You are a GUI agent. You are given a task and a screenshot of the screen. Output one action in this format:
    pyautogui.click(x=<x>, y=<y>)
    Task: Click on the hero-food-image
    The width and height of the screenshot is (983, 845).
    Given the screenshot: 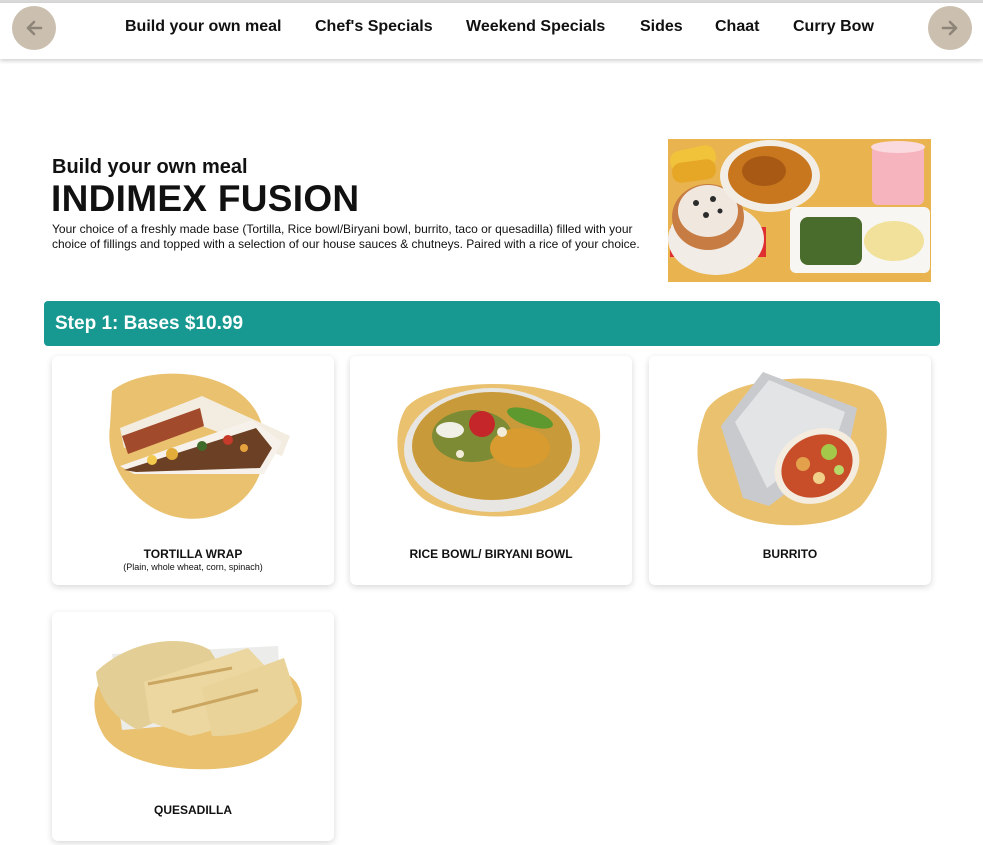 What is the action you would take?
    pyautogui.click(x=799, y=210)
    